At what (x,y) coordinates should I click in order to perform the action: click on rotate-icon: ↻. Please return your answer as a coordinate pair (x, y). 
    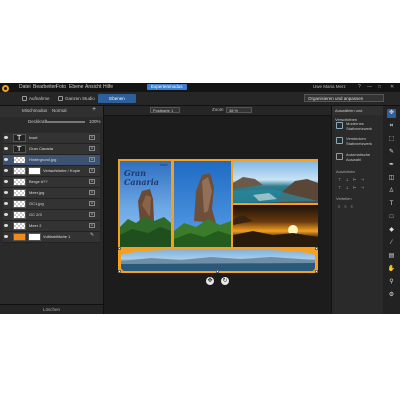
    Looking at the image, I should click on (225, 281).